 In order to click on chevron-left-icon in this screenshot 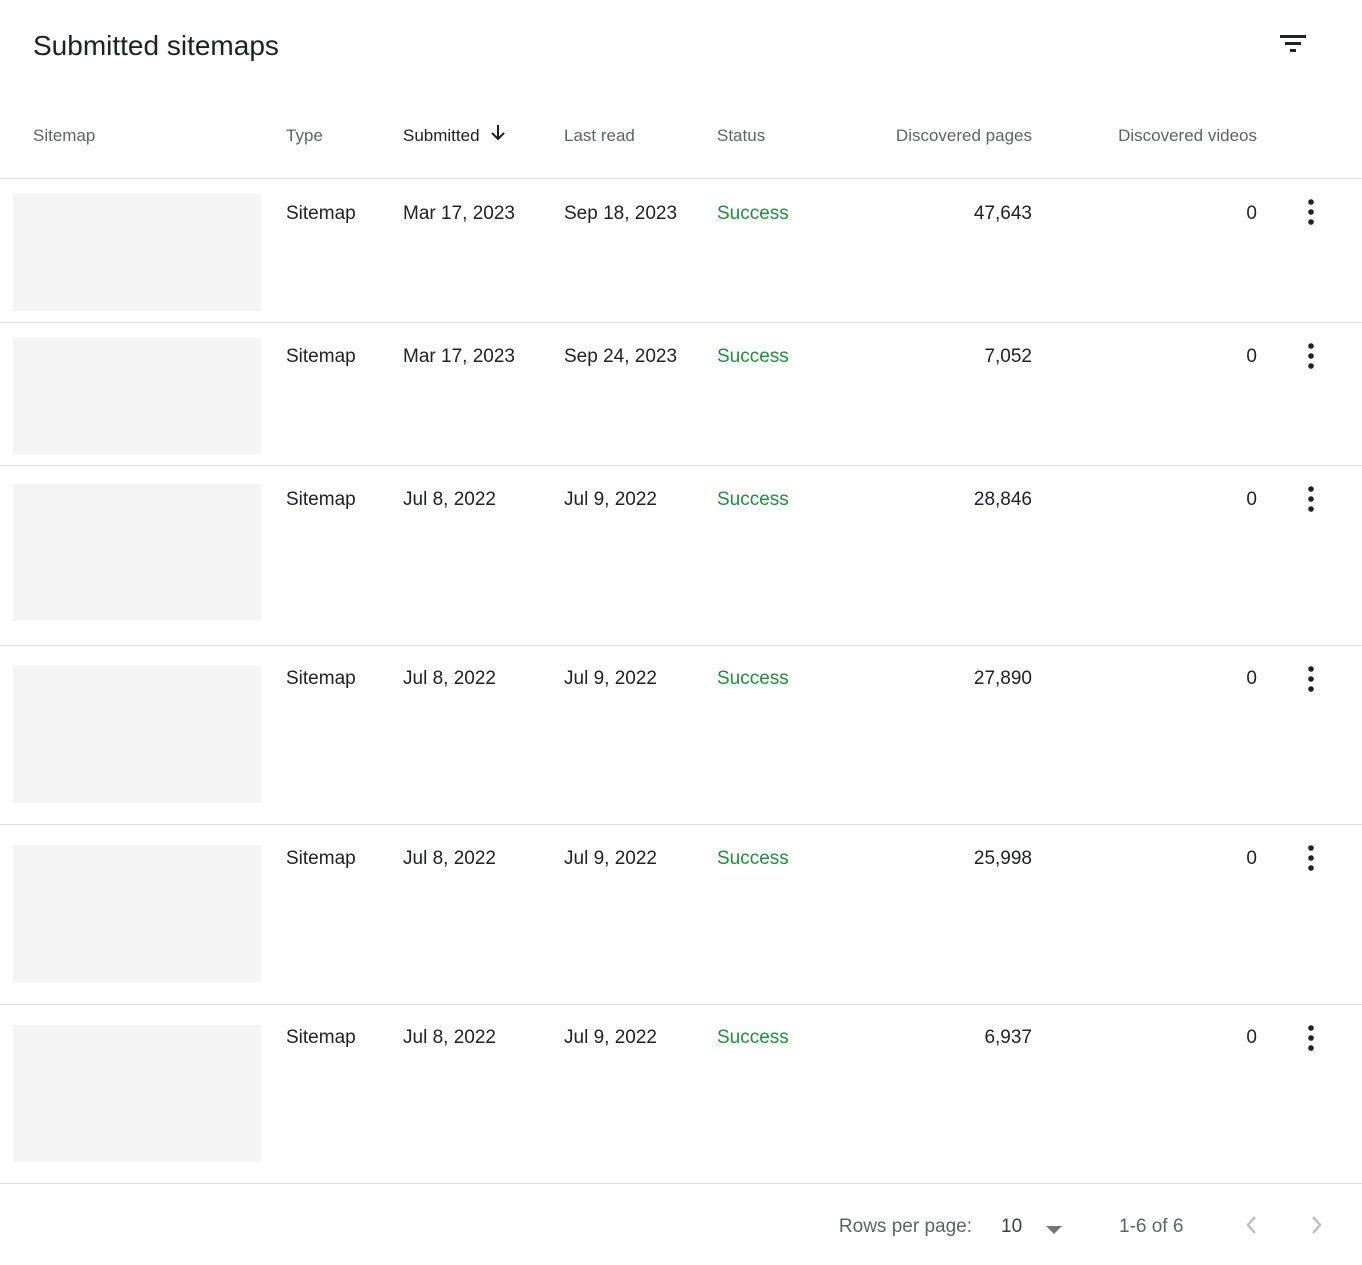, I will do `click(1251, 1225)`.